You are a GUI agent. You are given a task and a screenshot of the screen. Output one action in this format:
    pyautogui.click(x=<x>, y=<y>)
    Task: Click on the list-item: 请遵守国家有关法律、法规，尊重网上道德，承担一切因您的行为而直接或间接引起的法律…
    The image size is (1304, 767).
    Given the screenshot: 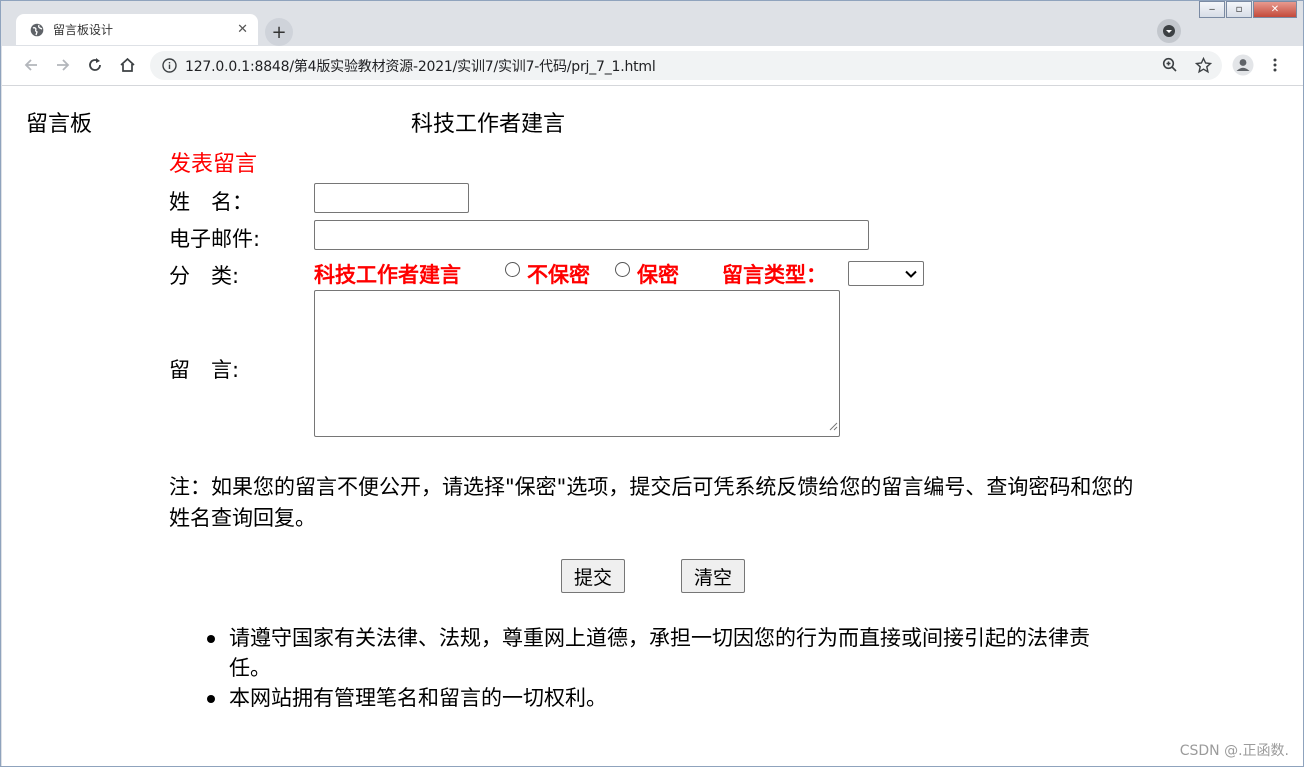 What is the action you would take?
    pyautogui.click(x=668, y=653)
    